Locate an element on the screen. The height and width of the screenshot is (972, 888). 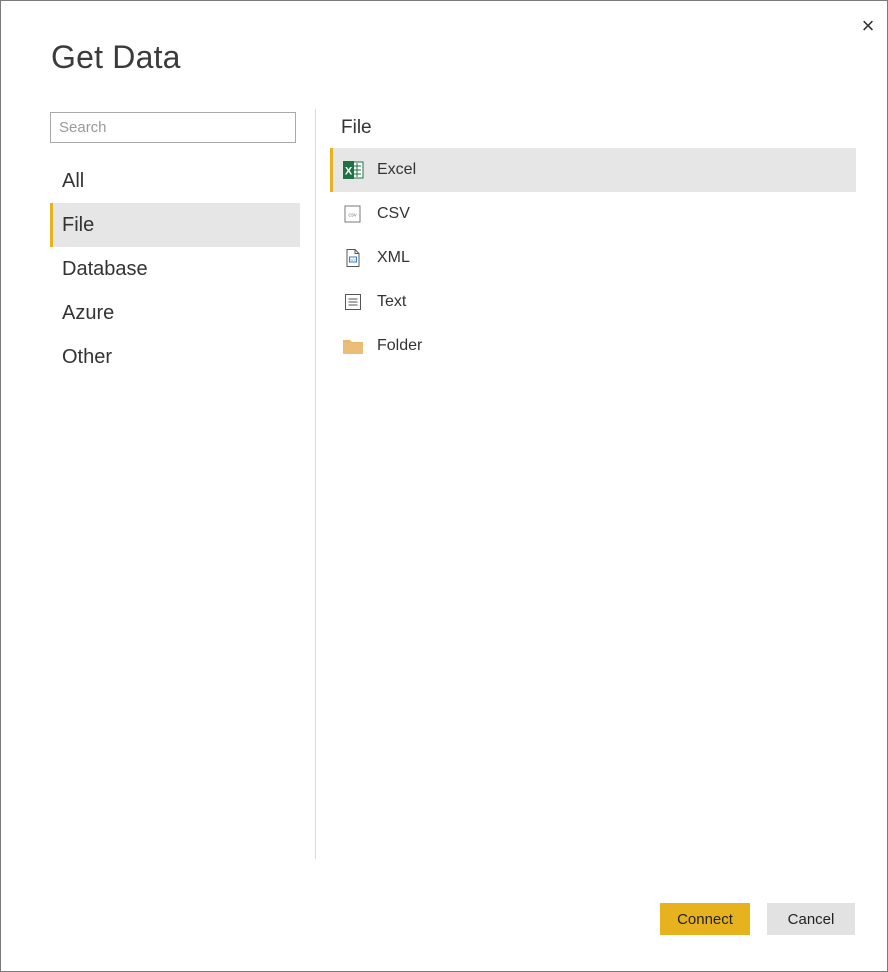
category-item-database: Database is located at coordinates (175, 269).